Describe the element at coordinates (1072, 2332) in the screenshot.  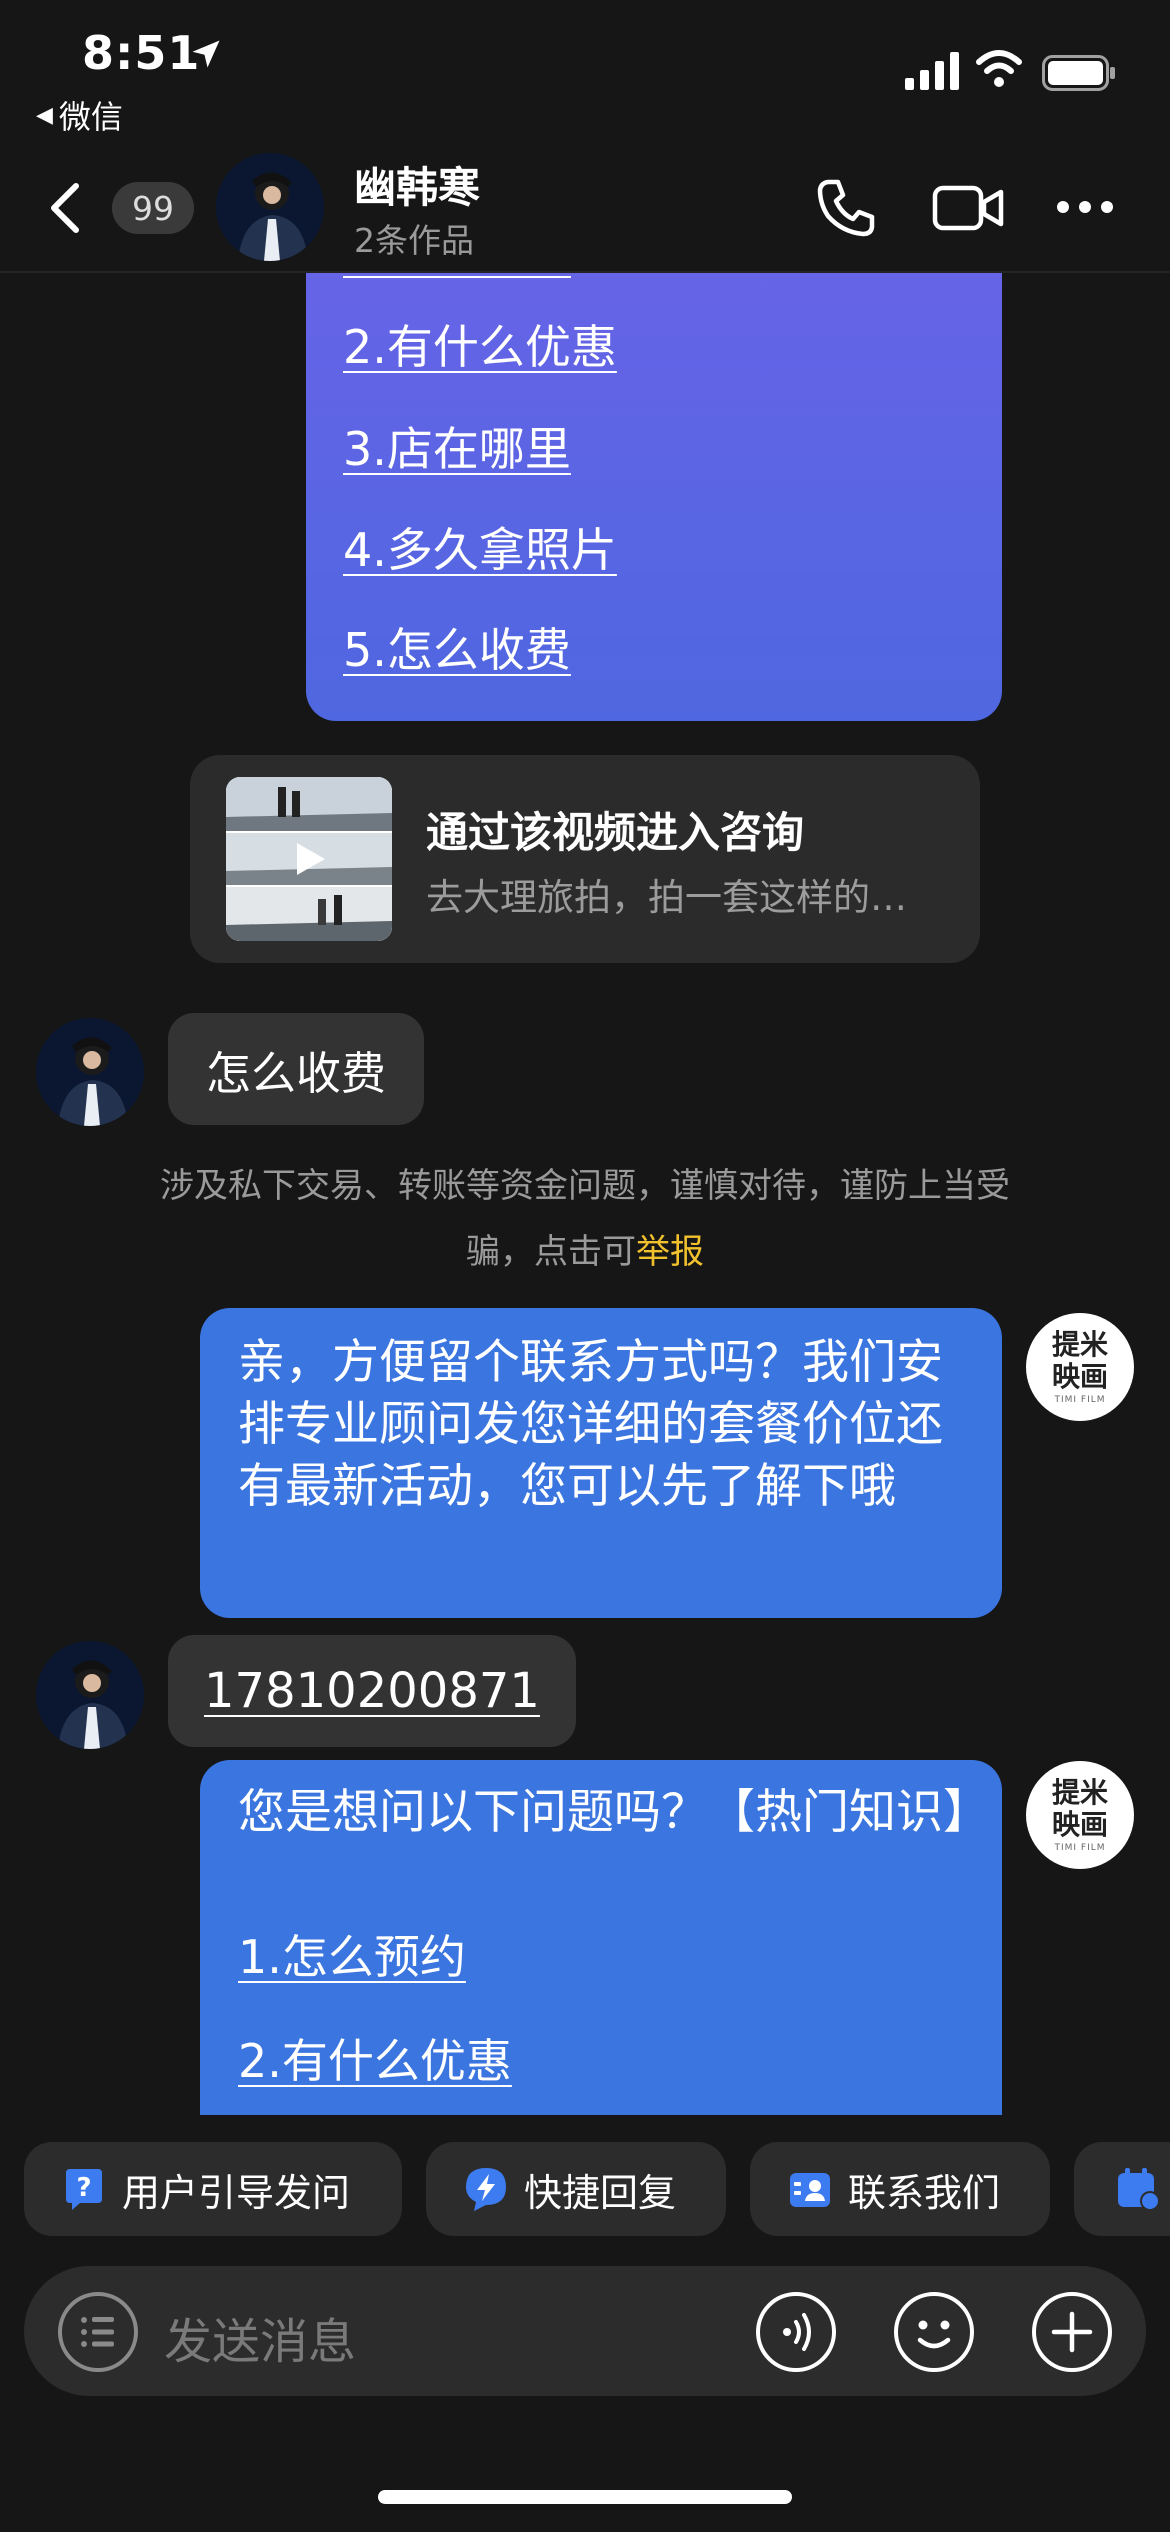
I see `plus-icon` at that location.